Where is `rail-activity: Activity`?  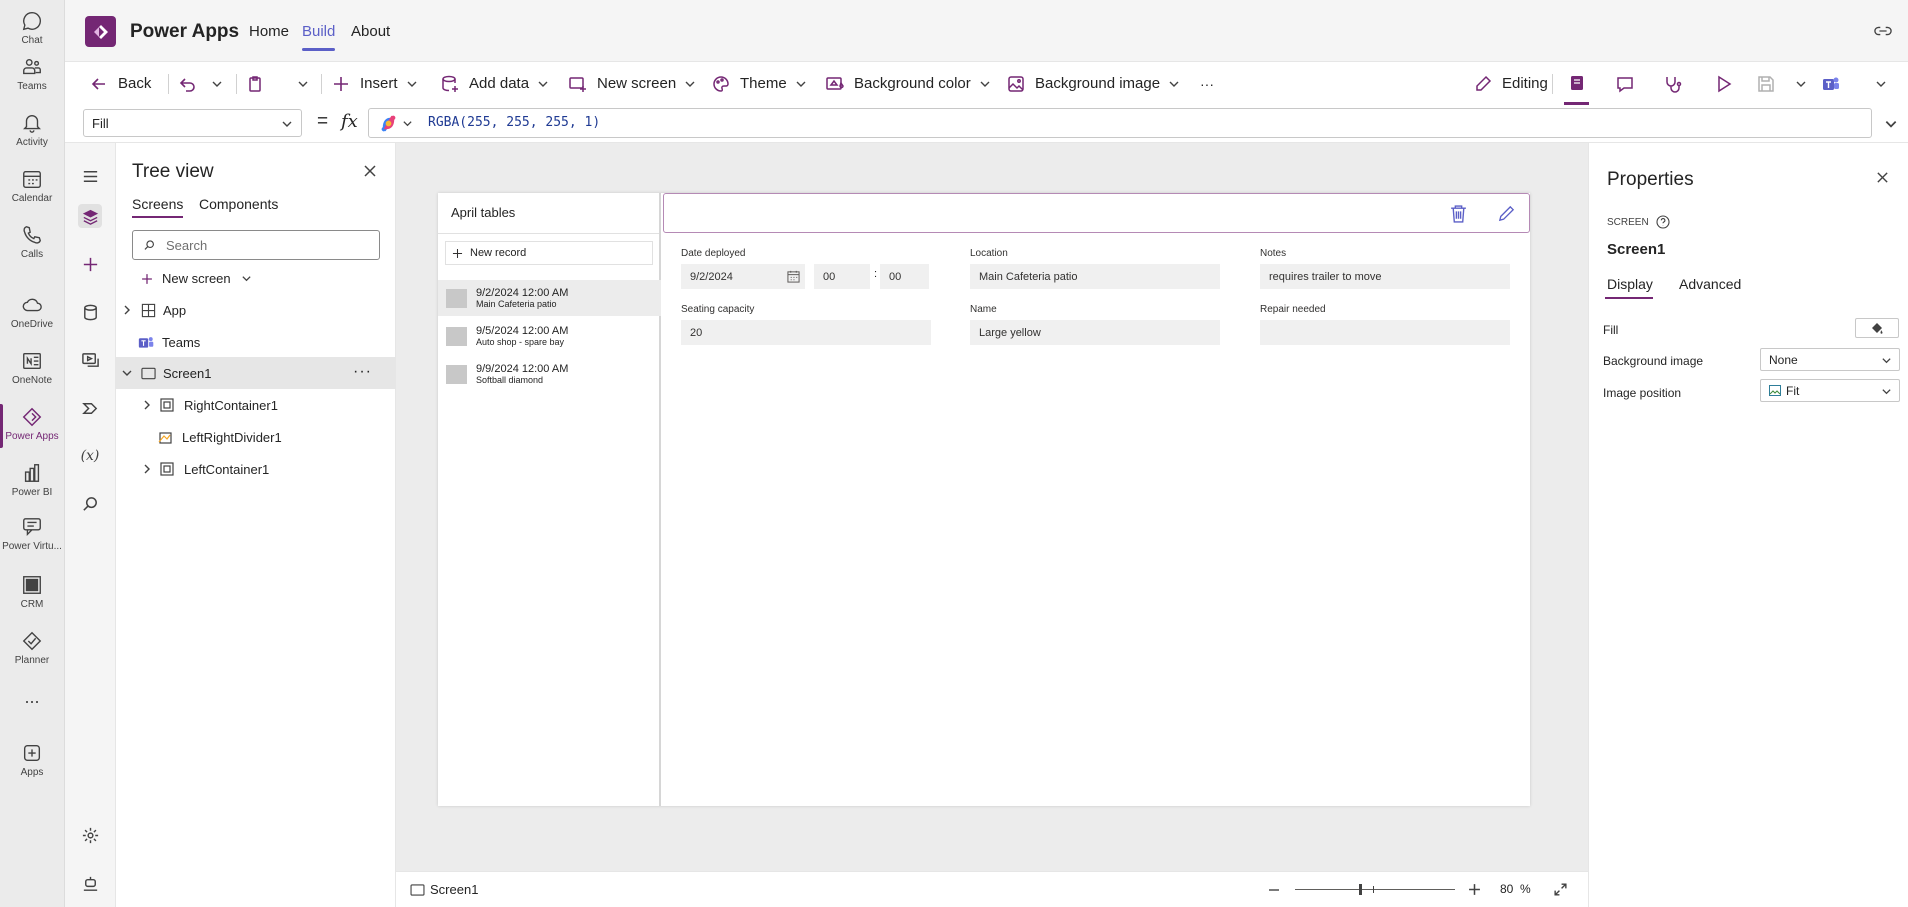
rail-activity: Activity is located at coordinates (32, 134).